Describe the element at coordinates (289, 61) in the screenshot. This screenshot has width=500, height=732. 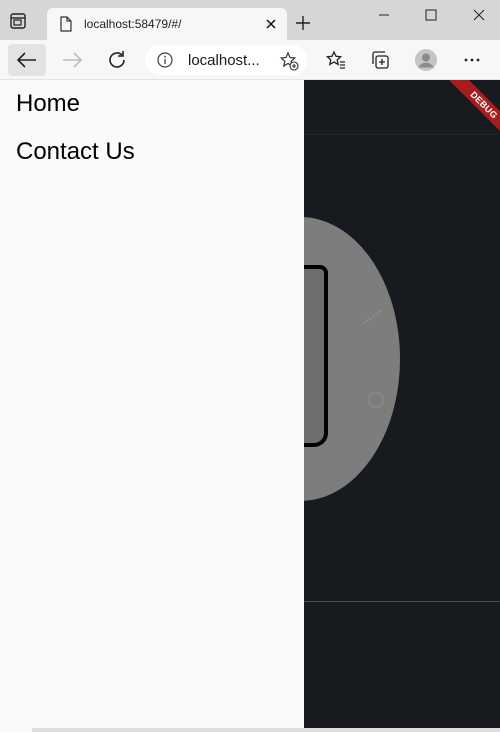
I see `star-plus-icon` at that location.